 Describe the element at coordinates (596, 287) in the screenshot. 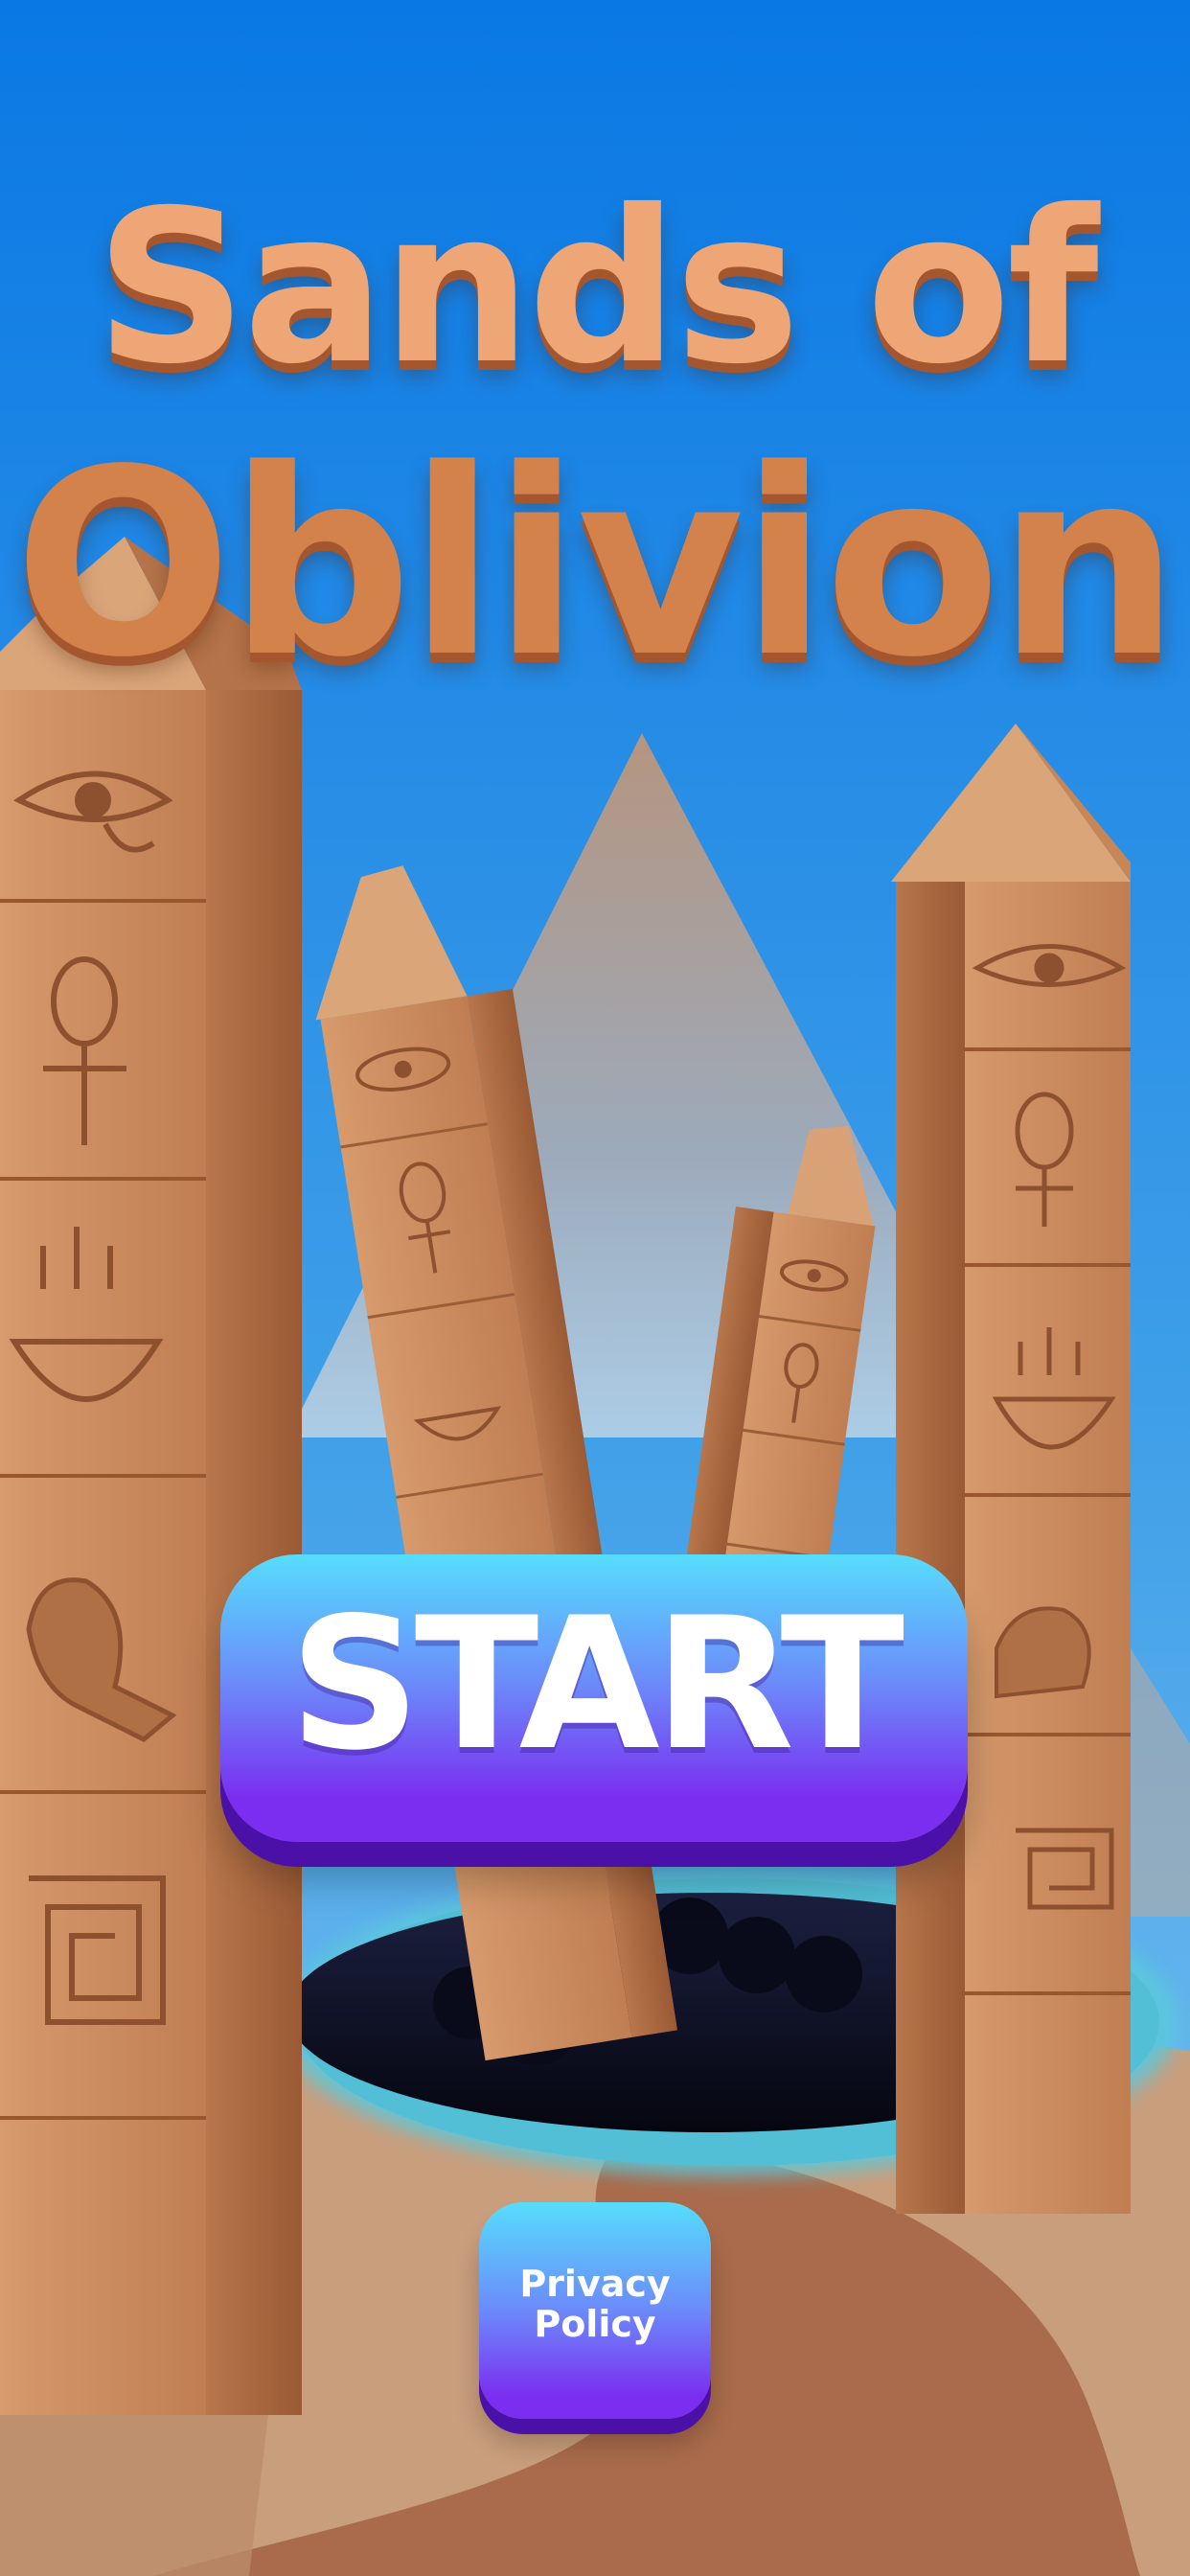

I see `game-title-line-1: Sands of` at that location.